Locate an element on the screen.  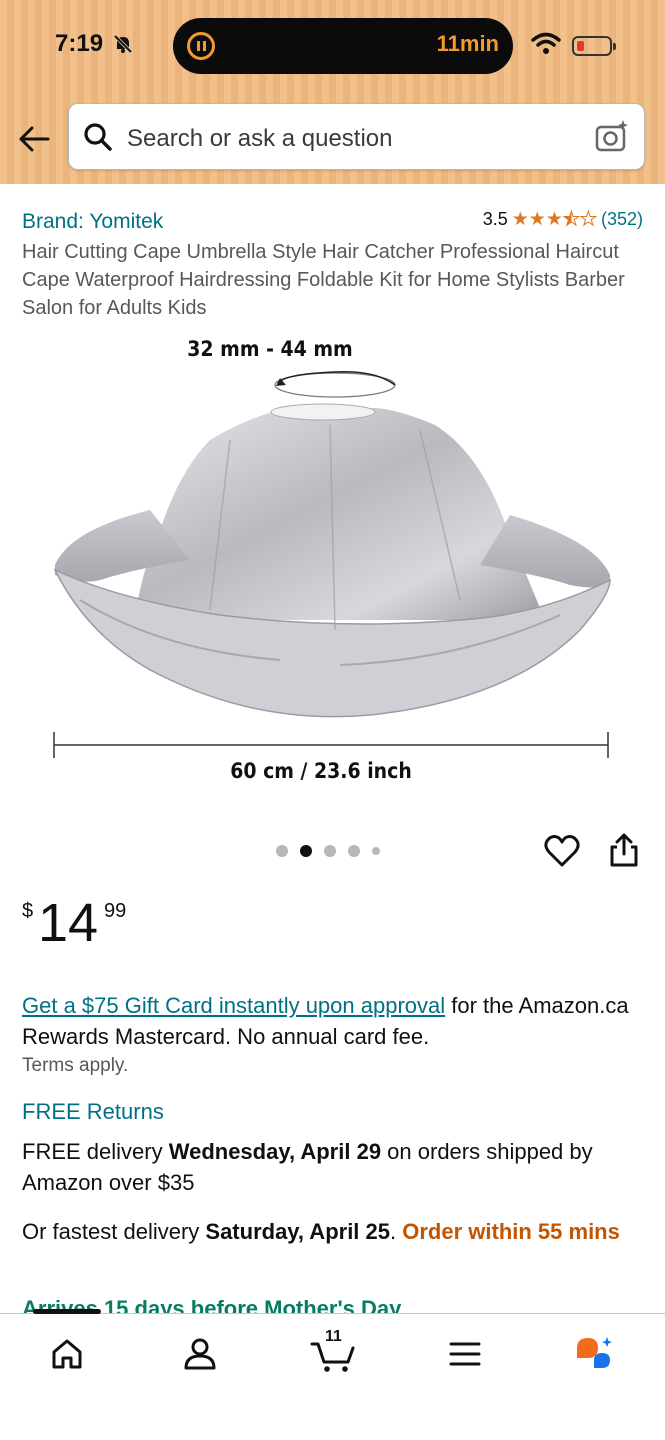
price-fraction: 99 is located at coordinates (115, 911).